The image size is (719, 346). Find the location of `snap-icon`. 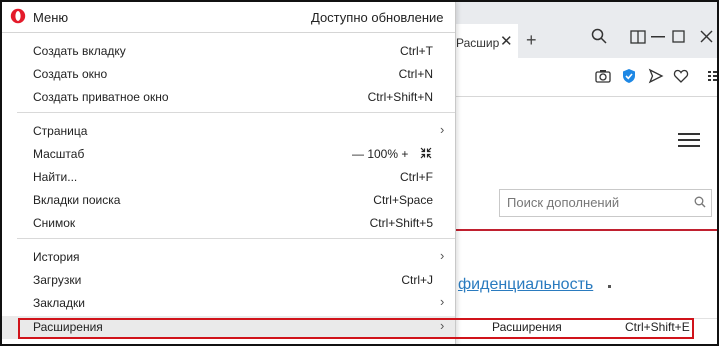

snap-icon is located at coordinates (638, 37).